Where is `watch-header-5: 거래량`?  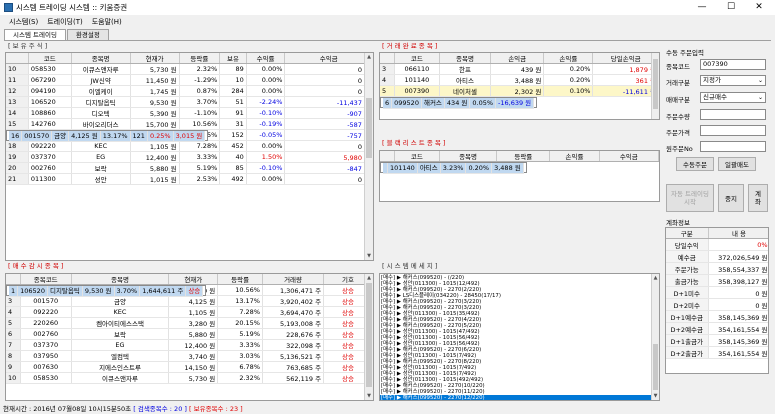
watch-header-5: 거래량 is located at coordinates (293, 279).